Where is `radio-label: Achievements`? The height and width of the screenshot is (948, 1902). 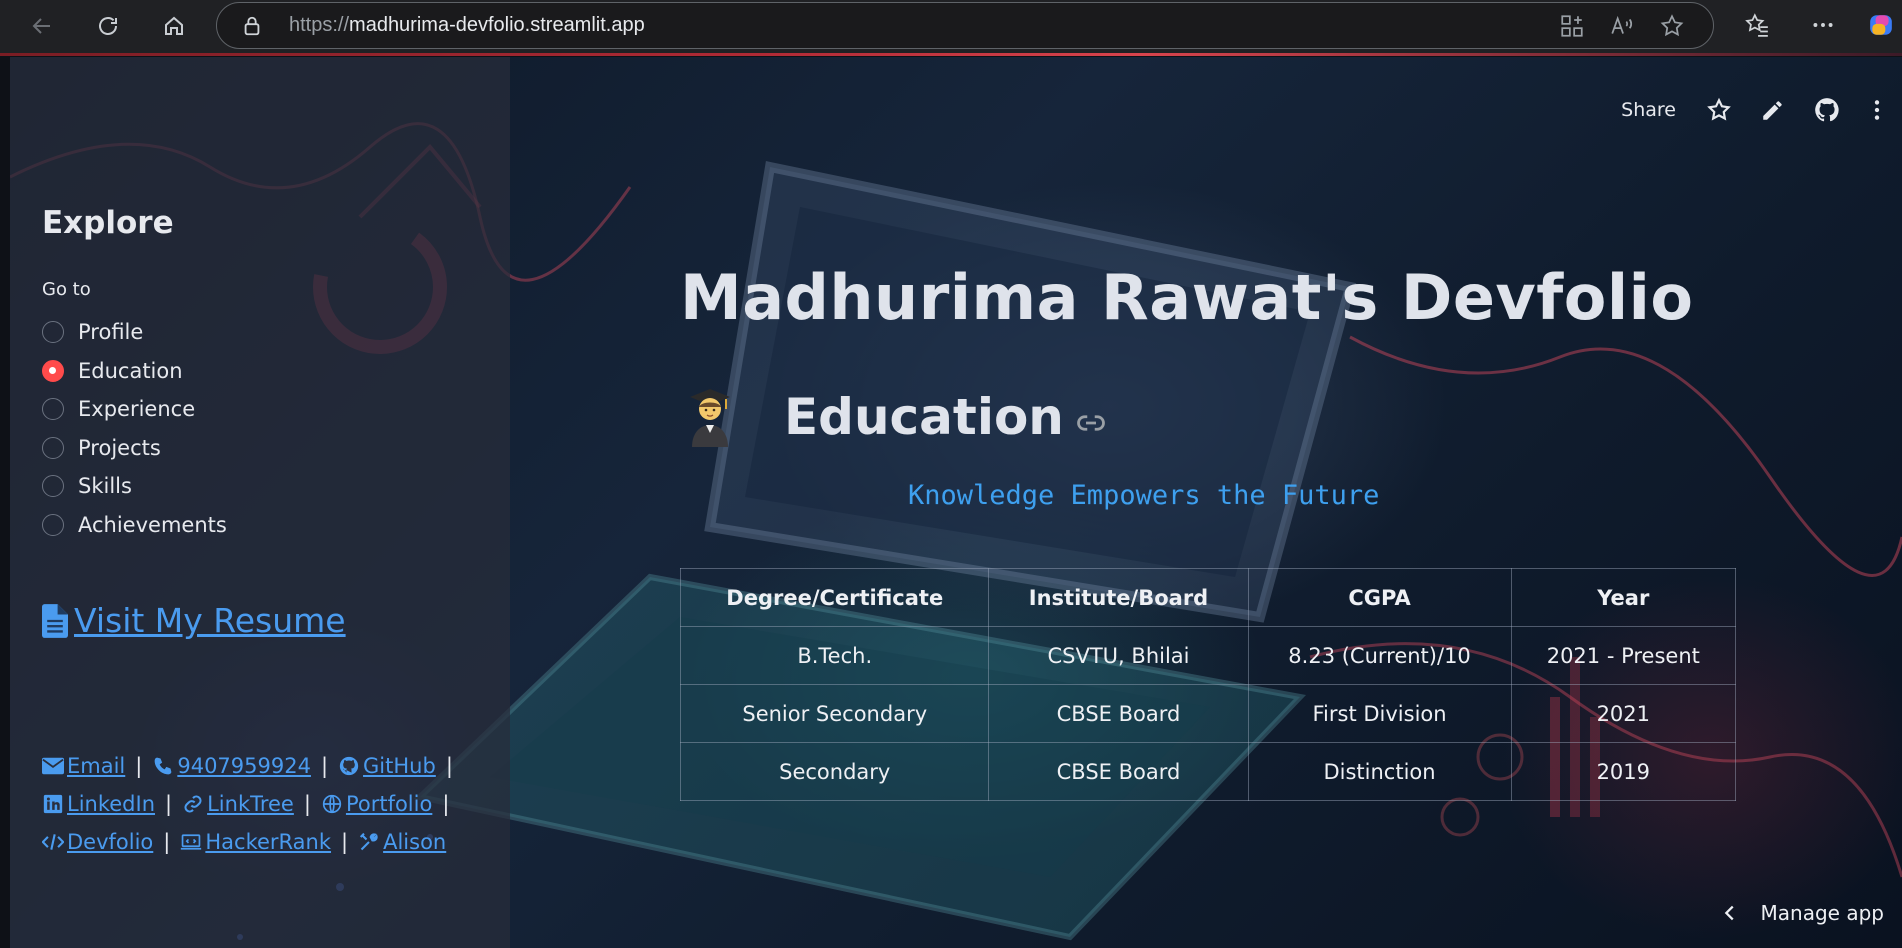
radio-label: Achievements is located at coordinates (152, 524).